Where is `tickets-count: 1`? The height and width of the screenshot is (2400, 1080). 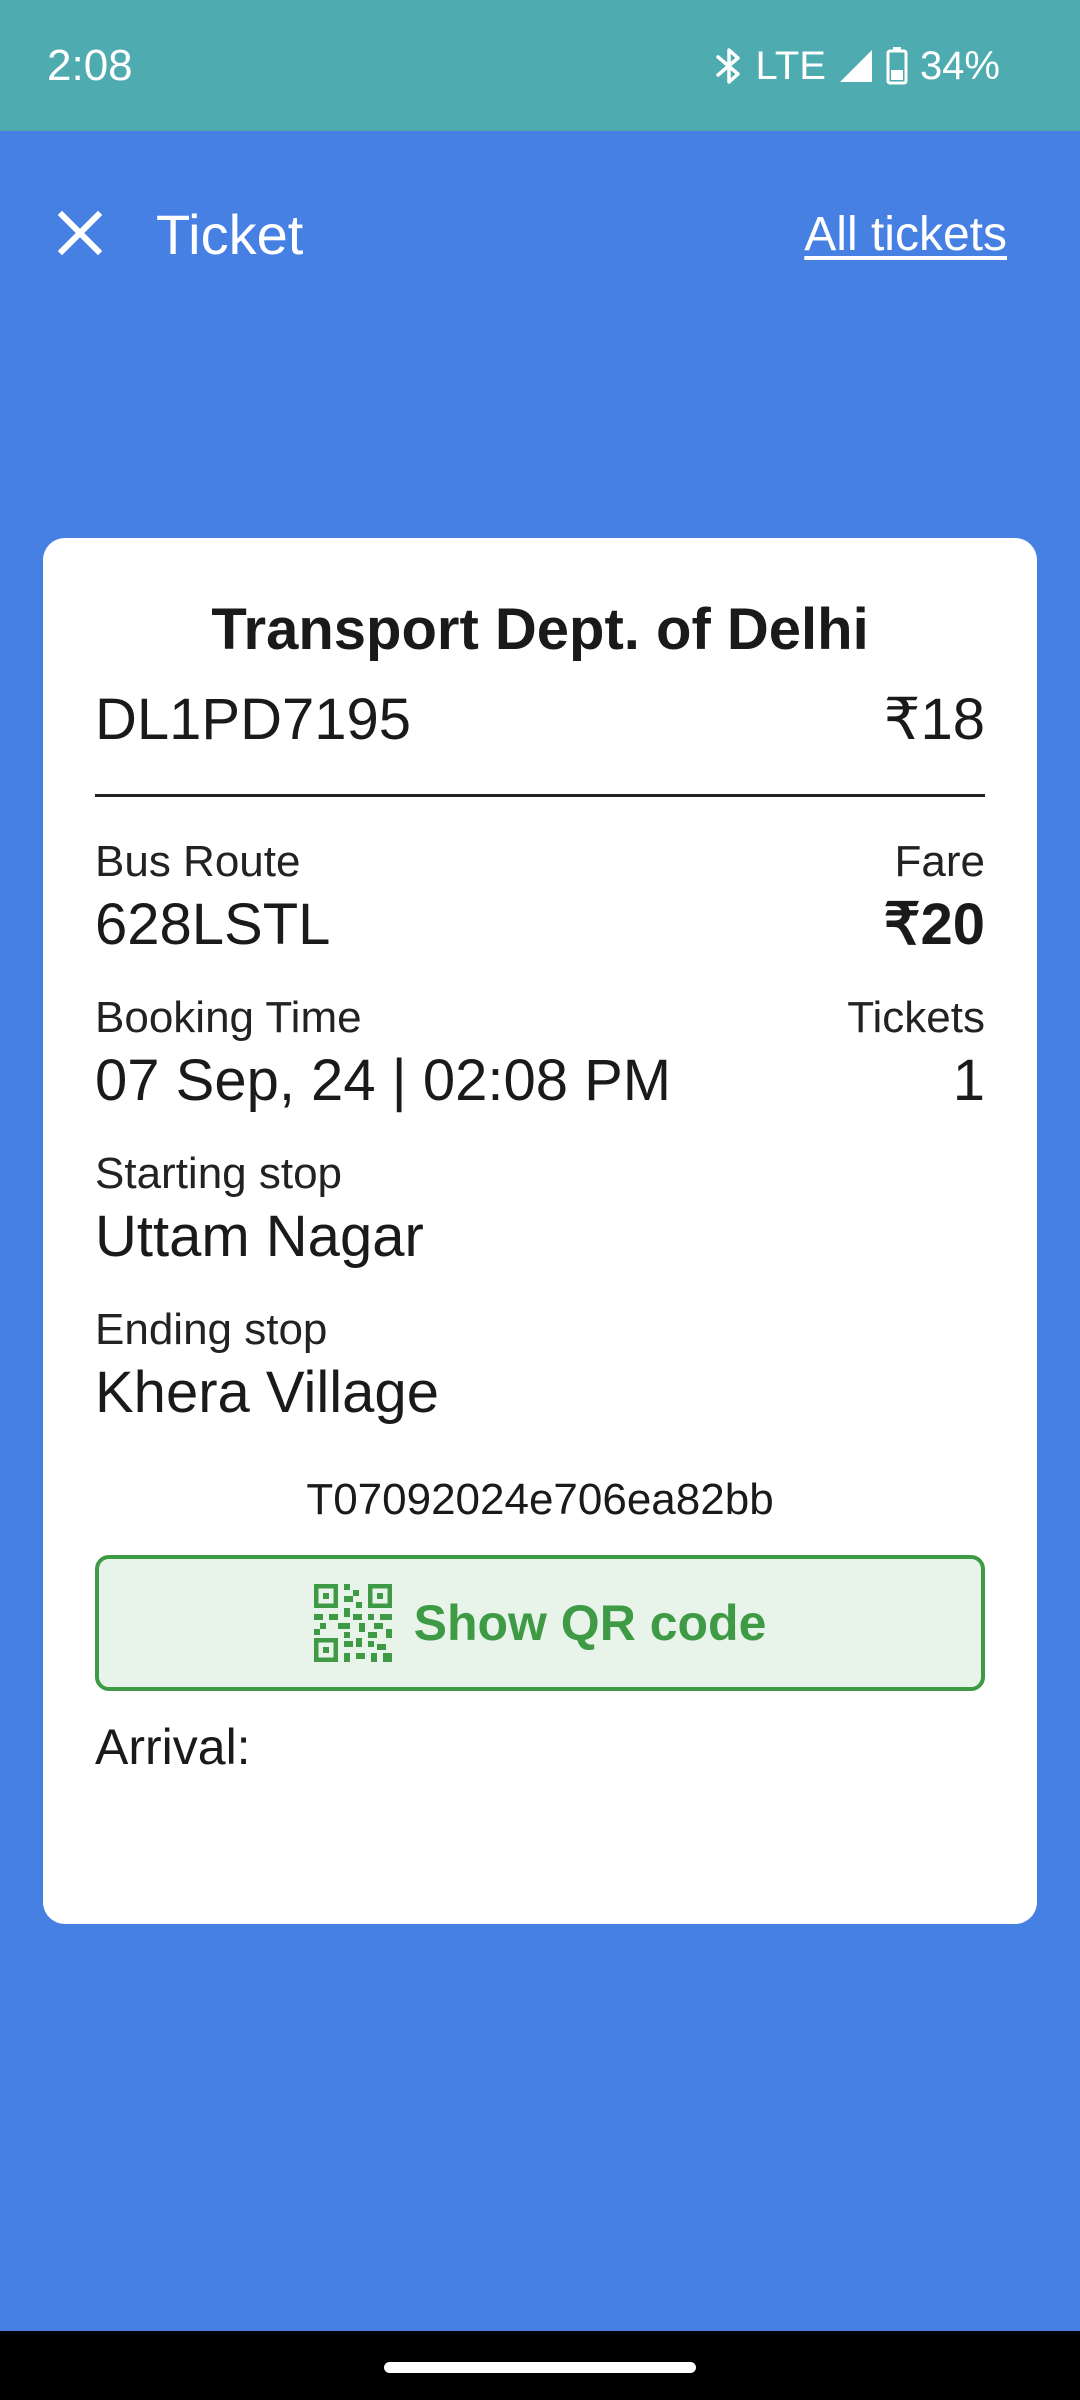 tickets-count: 1 is located at coordinates (968, 1080).